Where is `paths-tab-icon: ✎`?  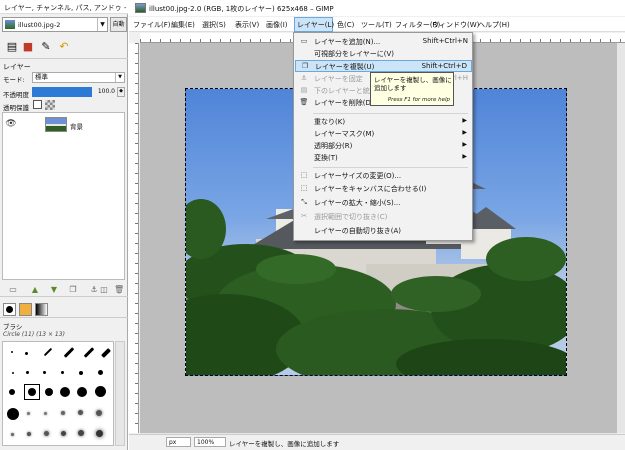
paths-tab-icon: ✎ is located at coordinates (46, 46).